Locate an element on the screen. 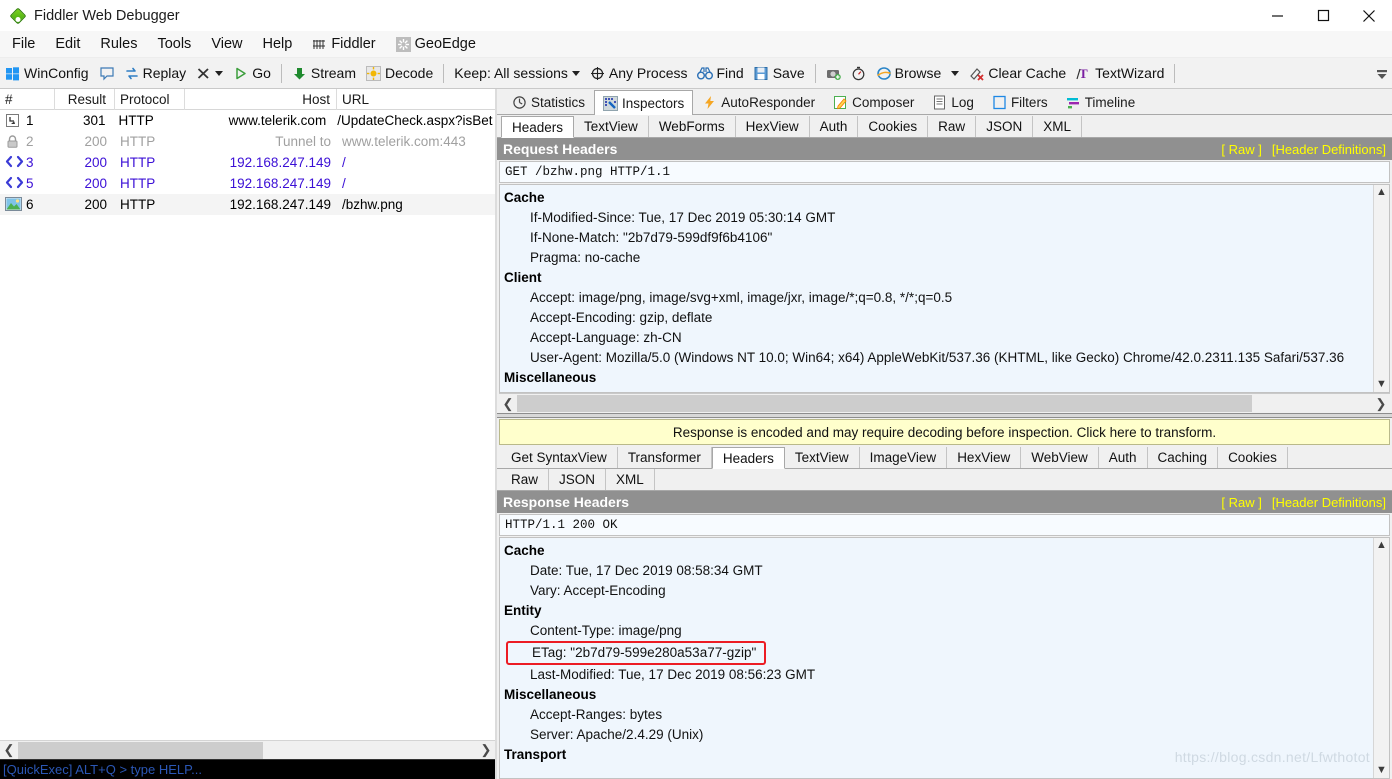 This screenshot has height=779, width=1392. request-tab-xml: XML is located at coordinates (1057, 126).